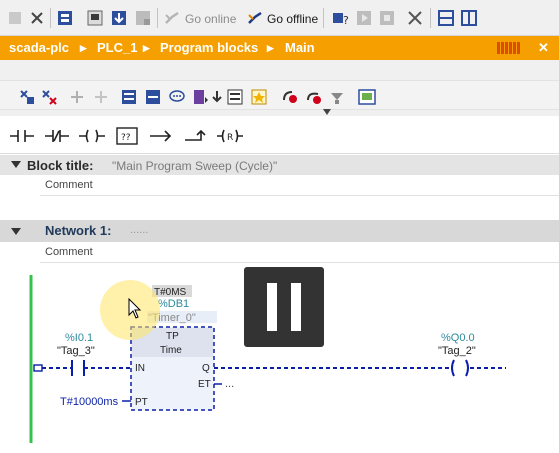 The image size is (559, 453). I want to click on editor-toolbar, so click(279, 88).